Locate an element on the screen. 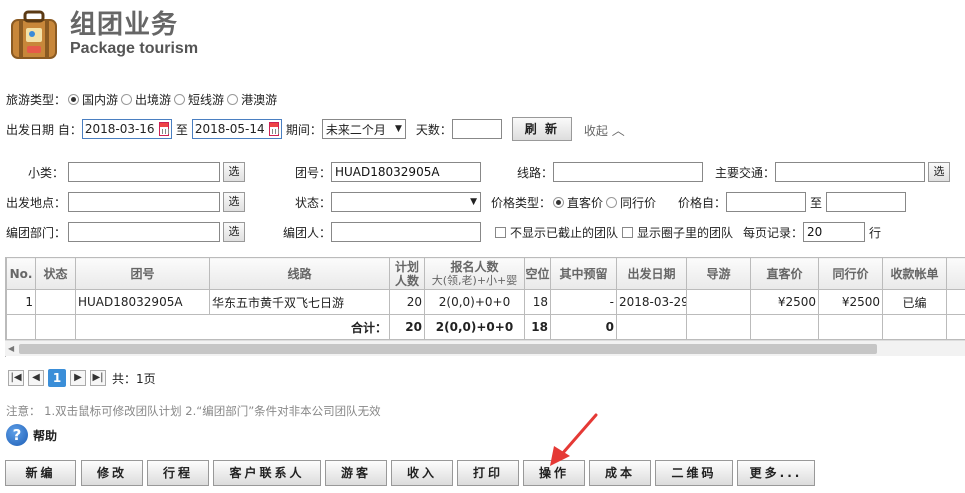 This screenshot has width=965, height=493. travel-type-row: 旅游类型： 国内游 出境游 短线游 港澳游 is located at coordinates (141, 99).